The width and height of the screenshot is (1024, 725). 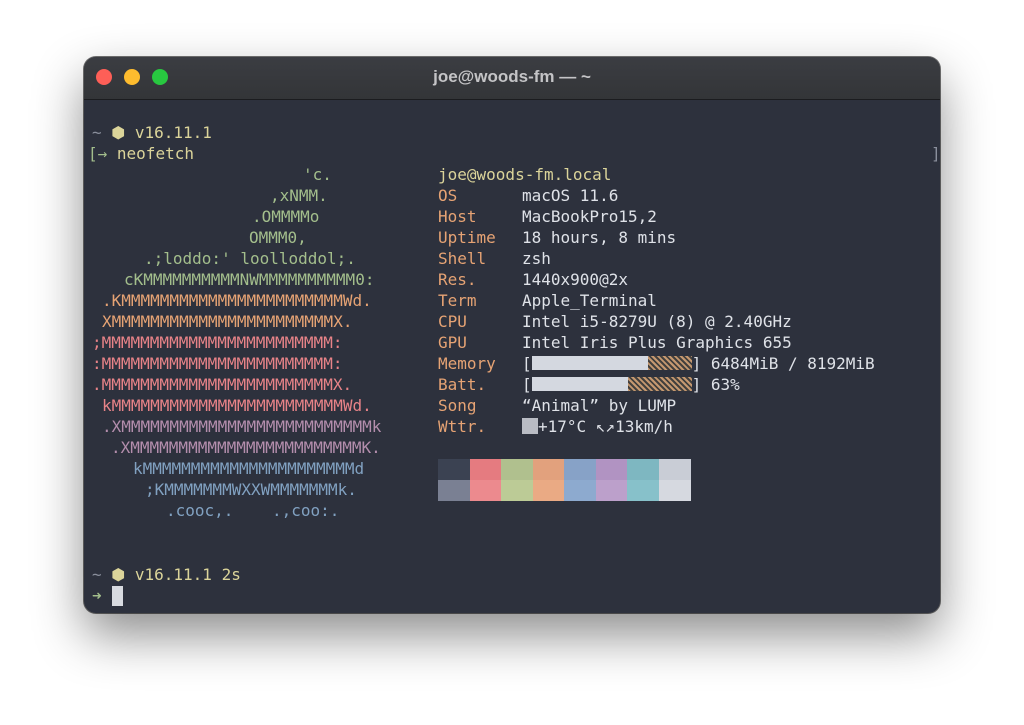 I want to click on logo-line: kMMMMMMMMMMMMMMMMMMMMMMd, so click(x=248, y=468).